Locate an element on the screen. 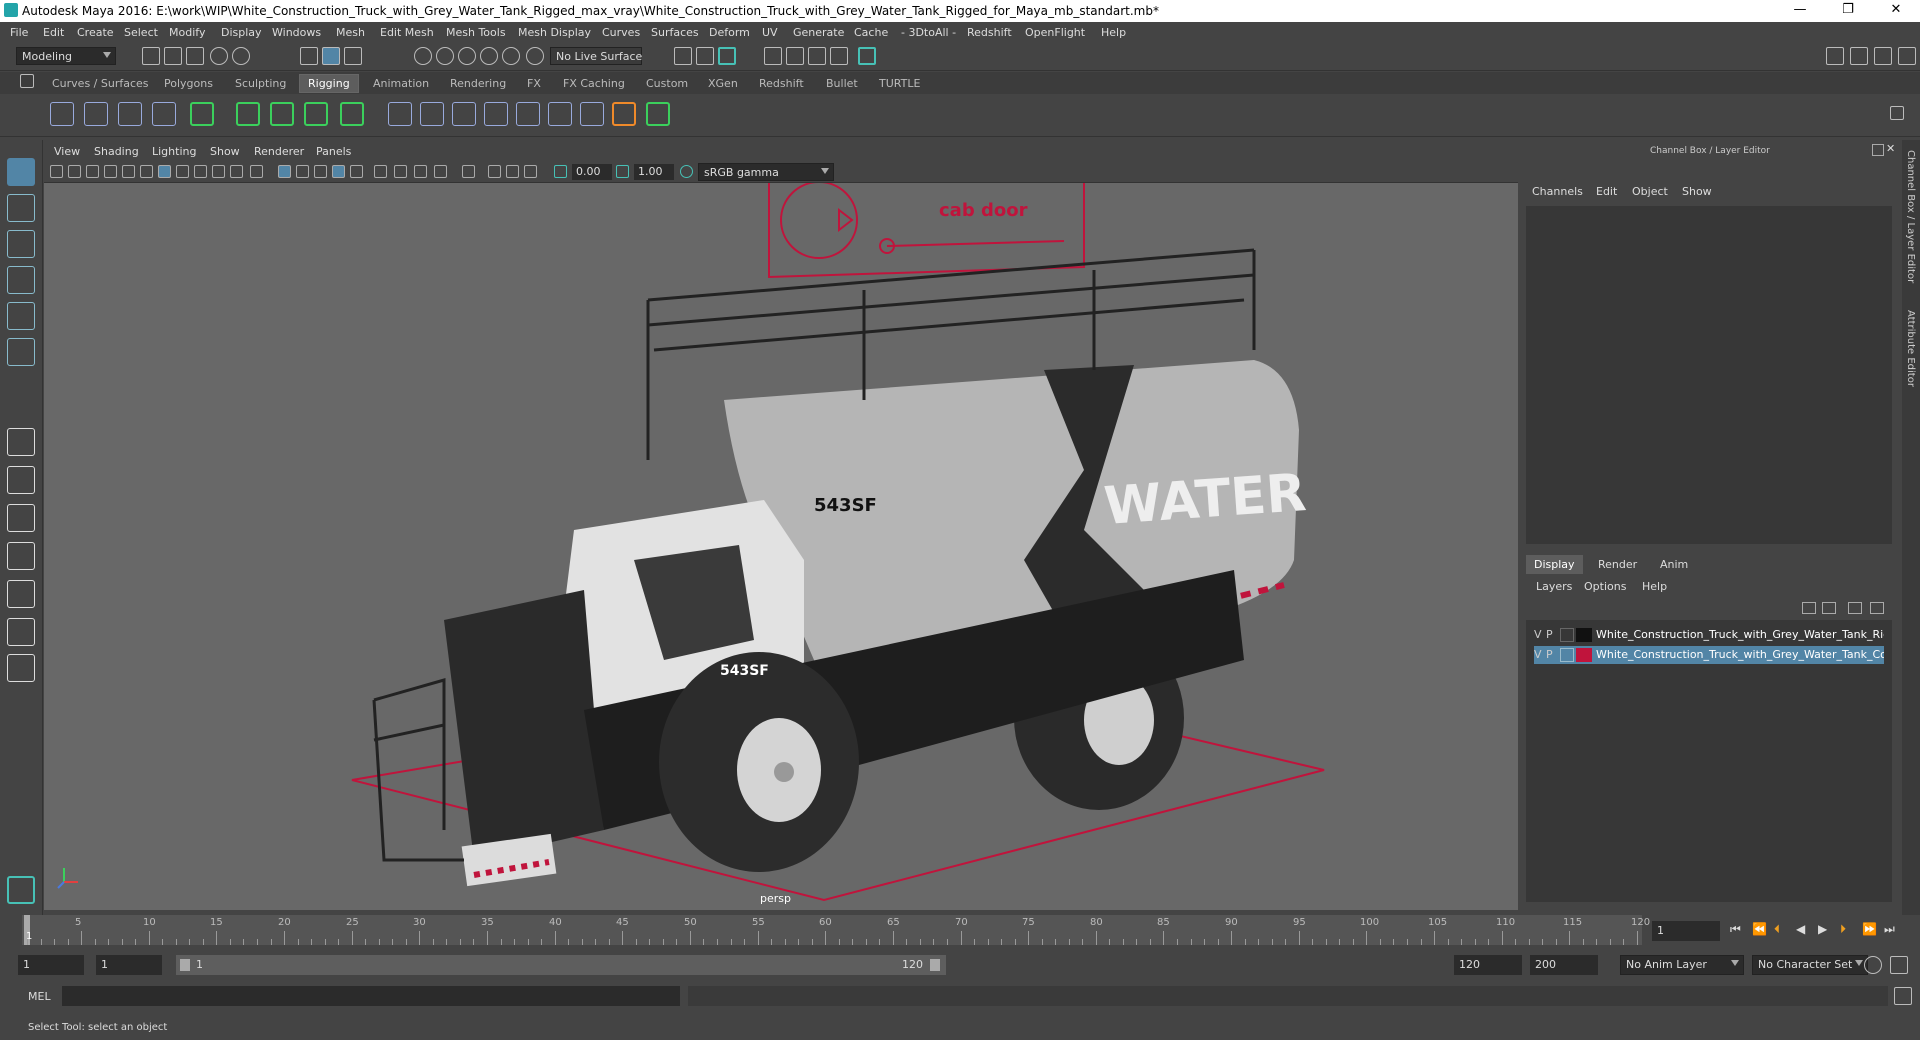 Image resolution: width=1920 pixels, height=1040 pixels. tab-fx-caching: FX Caching is located at coordinates (594, 83).